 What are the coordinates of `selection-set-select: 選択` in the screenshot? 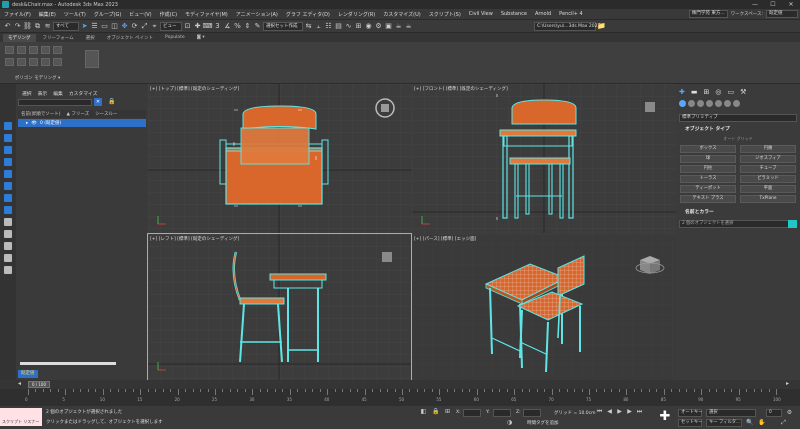 It's located at (731, 413).